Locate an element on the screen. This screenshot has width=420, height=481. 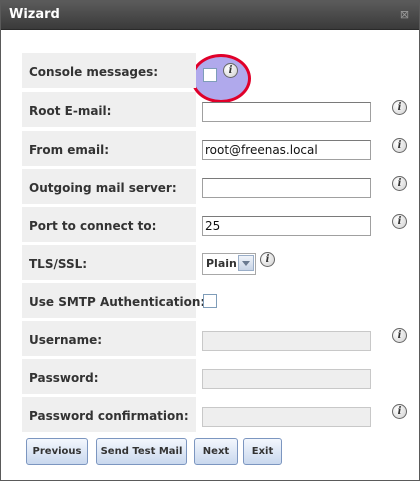
row-password: Password: is located at coordinates (209, 376).